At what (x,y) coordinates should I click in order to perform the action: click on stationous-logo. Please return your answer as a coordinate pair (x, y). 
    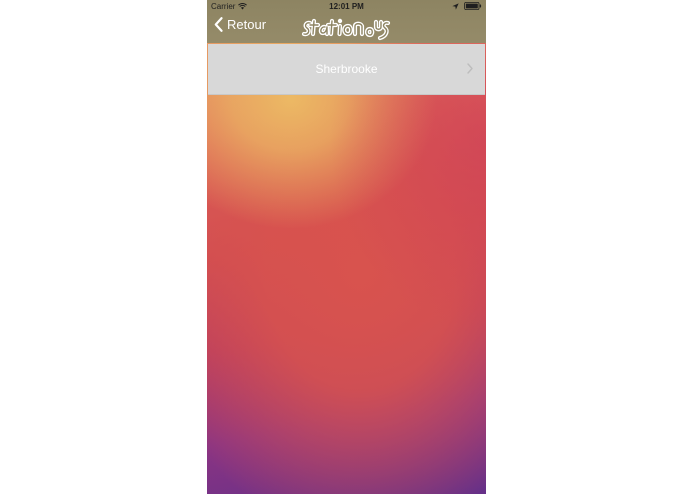
    Looking at the image, I should click on (346, 29).